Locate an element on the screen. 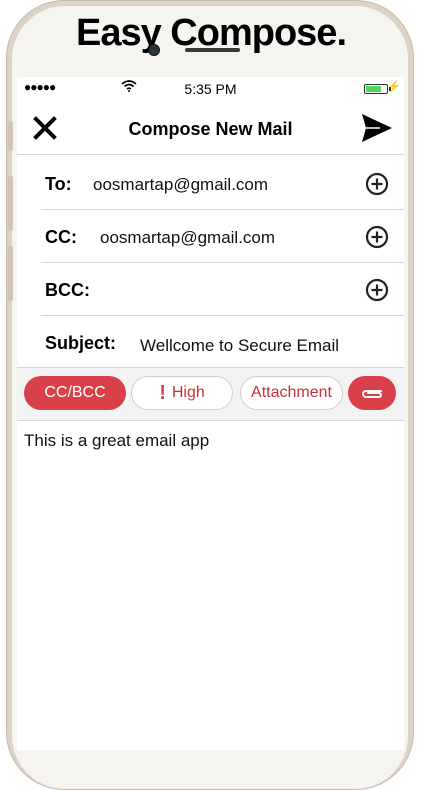  paperclip-button is located at coordinates (372, 393).